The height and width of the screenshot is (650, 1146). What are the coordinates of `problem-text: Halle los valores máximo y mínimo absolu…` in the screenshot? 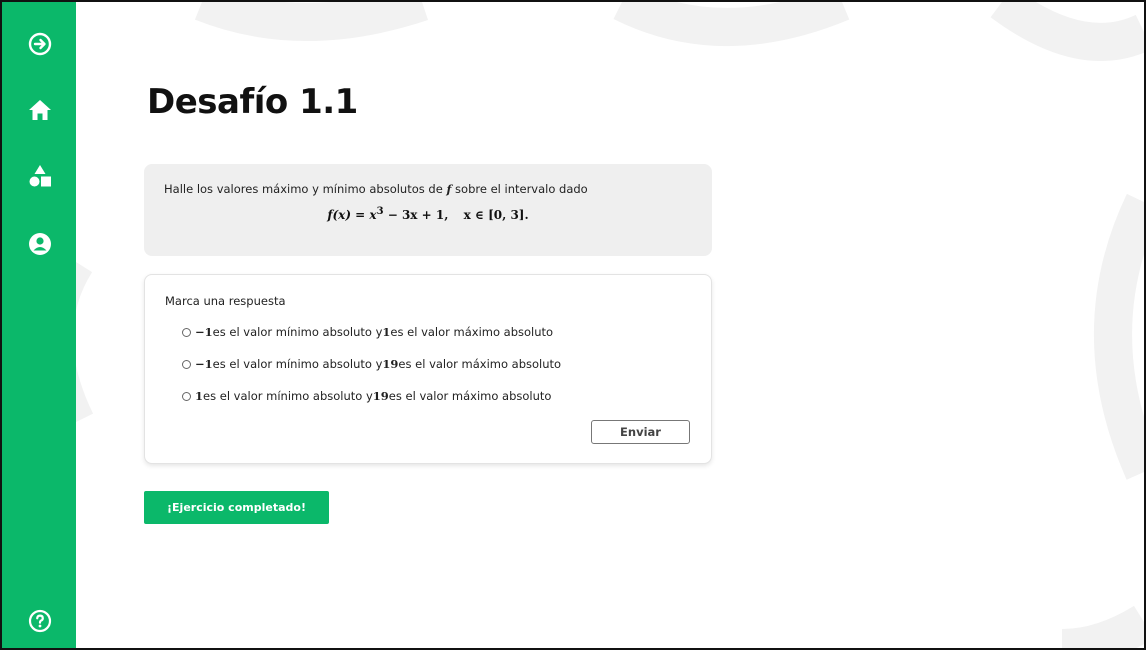 It's located at (376, 189).